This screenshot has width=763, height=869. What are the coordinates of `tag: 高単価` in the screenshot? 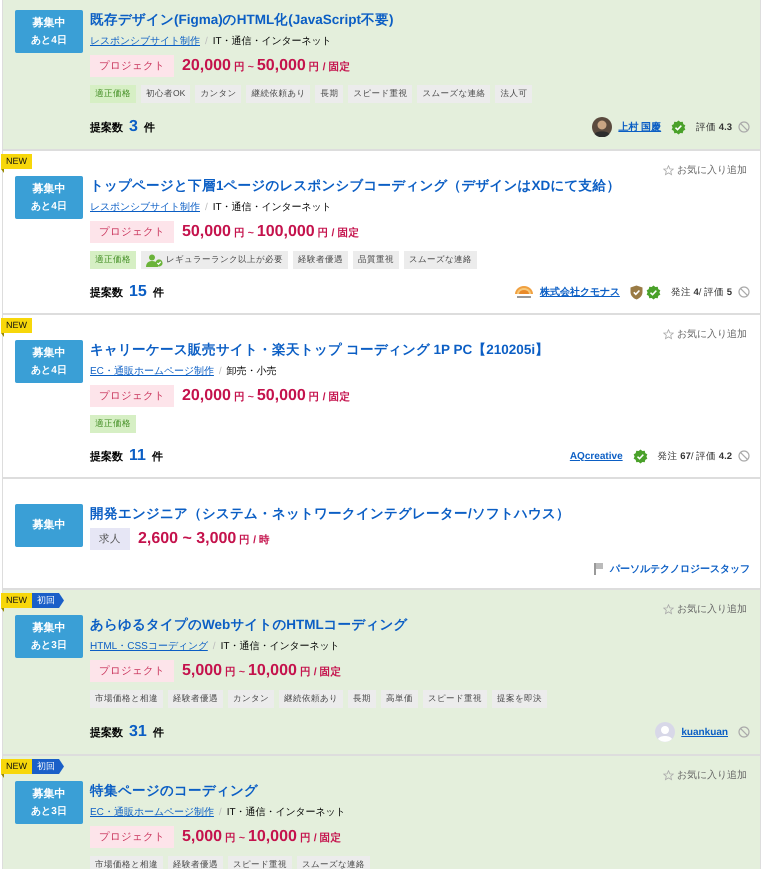 It's located at (399, 699).